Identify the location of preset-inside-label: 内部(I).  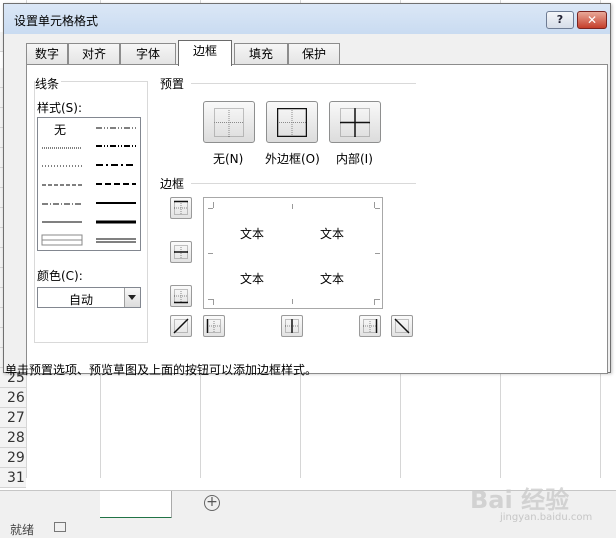
(354, 158).